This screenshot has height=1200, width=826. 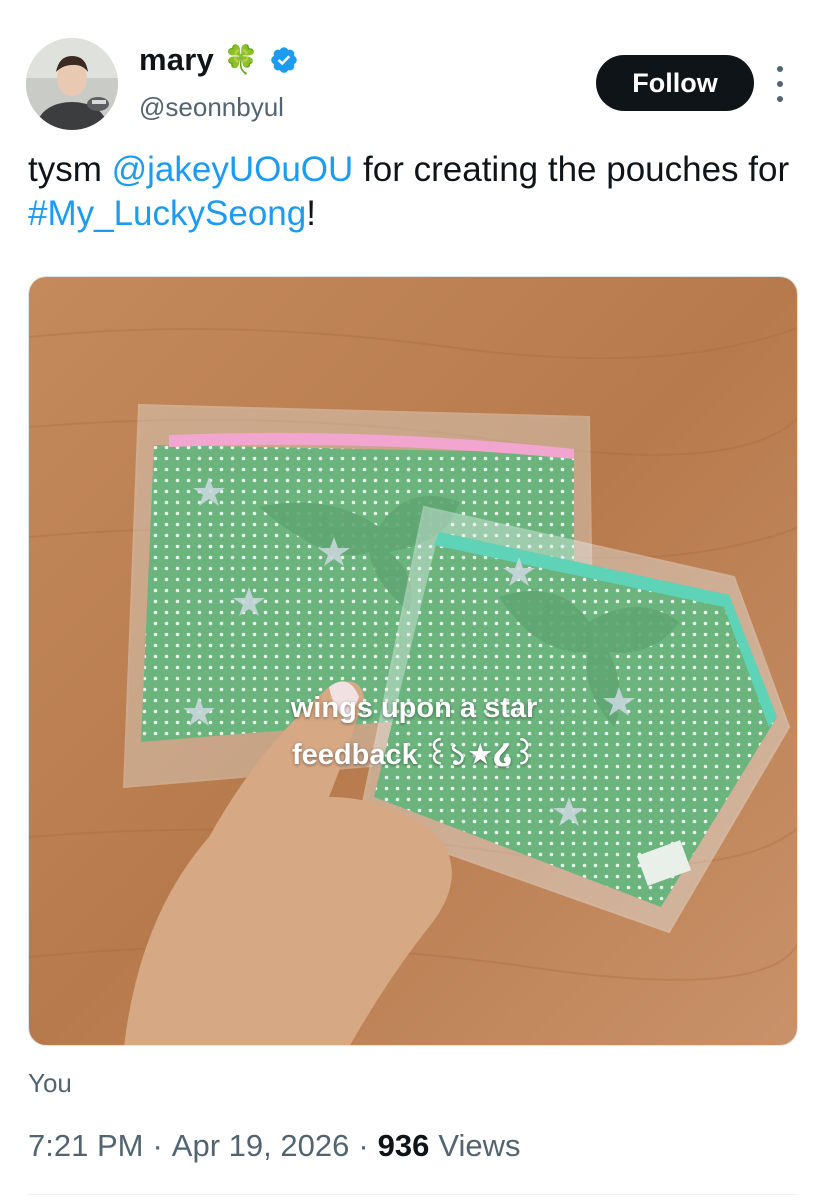 I want to click on verified-badge-icon, so click(x=283, y=60).